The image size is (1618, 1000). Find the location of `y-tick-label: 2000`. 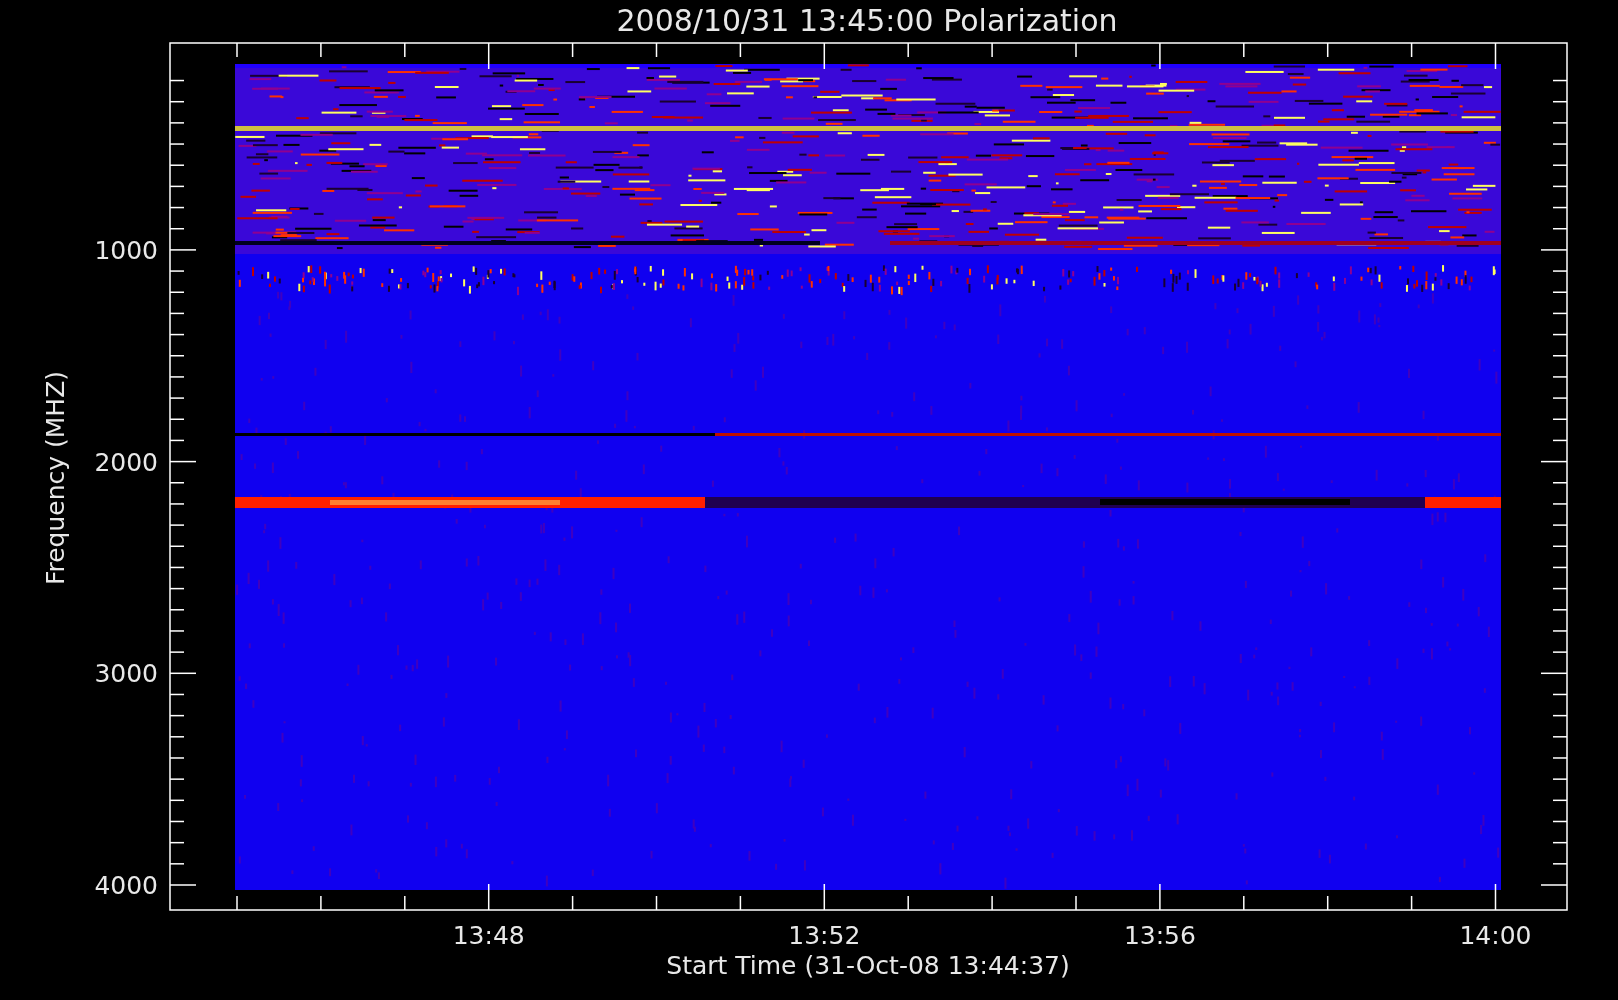

y-tick-label: 2000 is located at coordinates (126, 462).